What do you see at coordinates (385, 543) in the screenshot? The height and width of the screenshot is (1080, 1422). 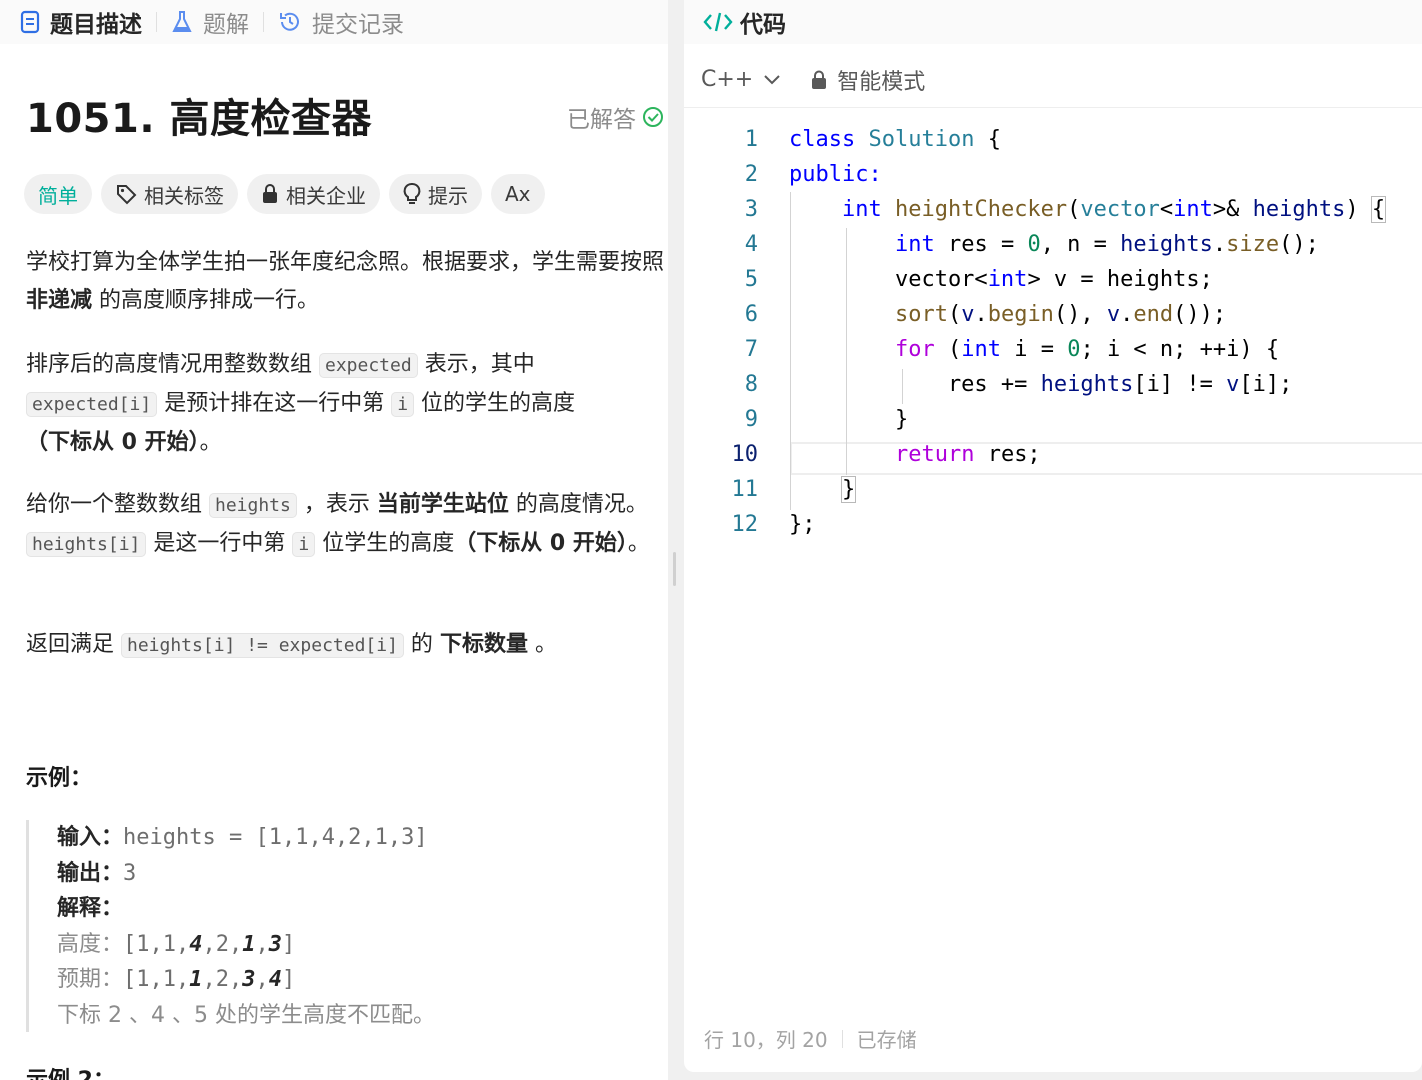 I see `text: 位学生的高度` at bounding box center [385, 543].